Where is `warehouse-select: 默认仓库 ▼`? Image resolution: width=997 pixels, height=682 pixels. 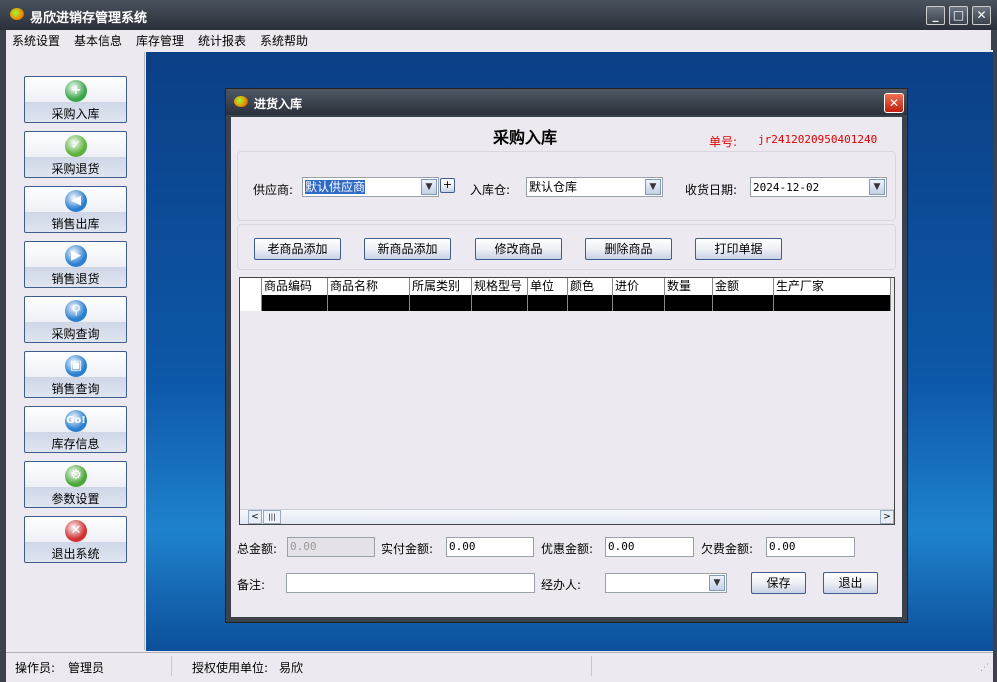
warehouse-select: 默认仓库 ▼ is located at coordinates (594, 187).